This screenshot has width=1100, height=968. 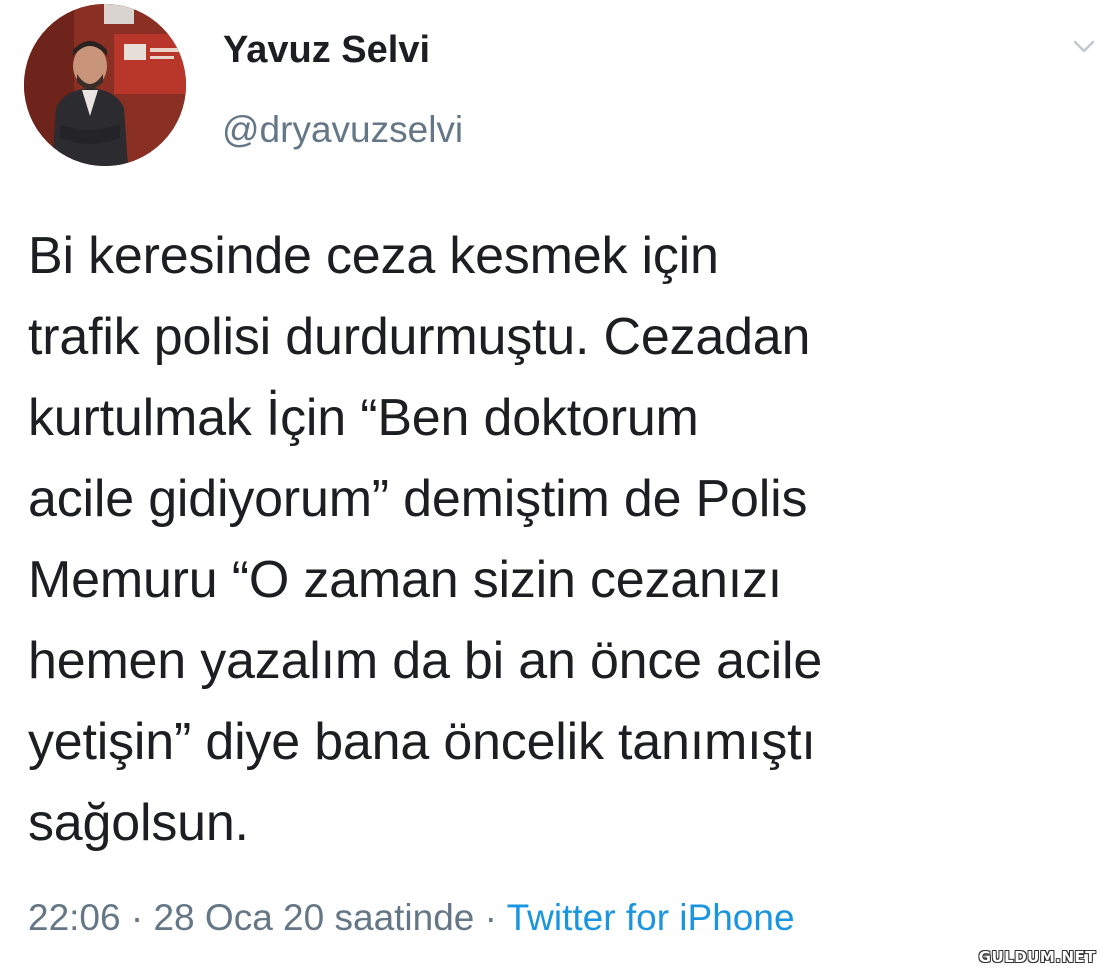 I want to click on author-name: Yavuz Selvi, so click(x=326, y=50).